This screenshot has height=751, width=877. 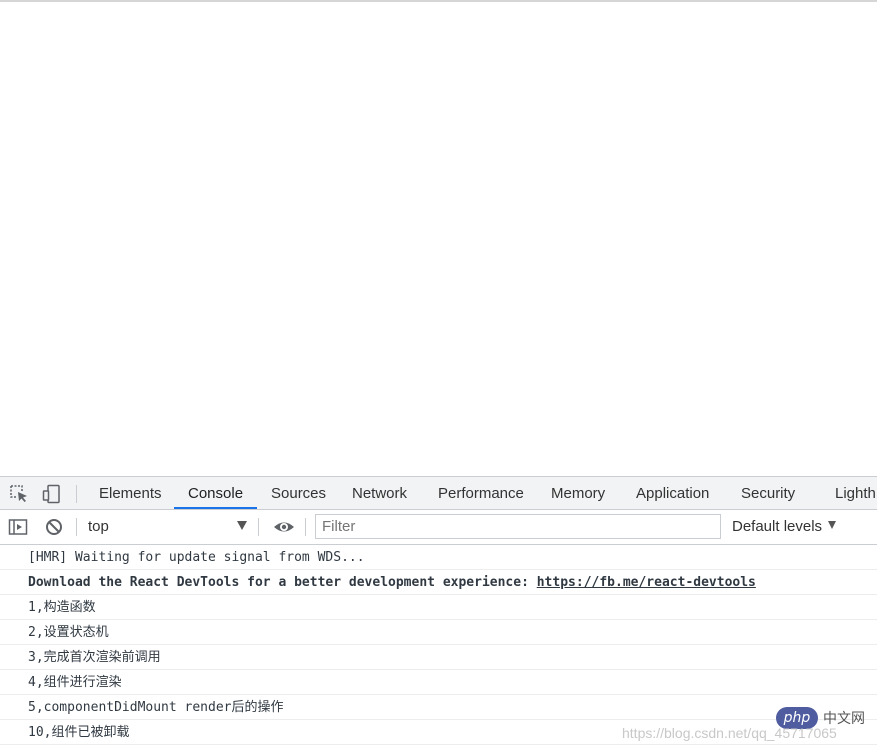 I want to click on context-selector: top, so click(x=98, y=527).